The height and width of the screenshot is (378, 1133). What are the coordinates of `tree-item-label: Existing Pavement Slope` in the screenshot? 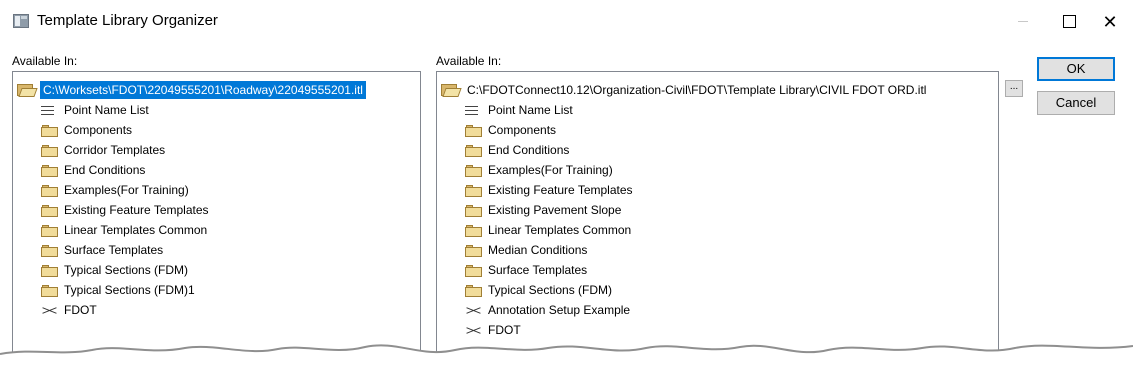 It's located at (555, 210).